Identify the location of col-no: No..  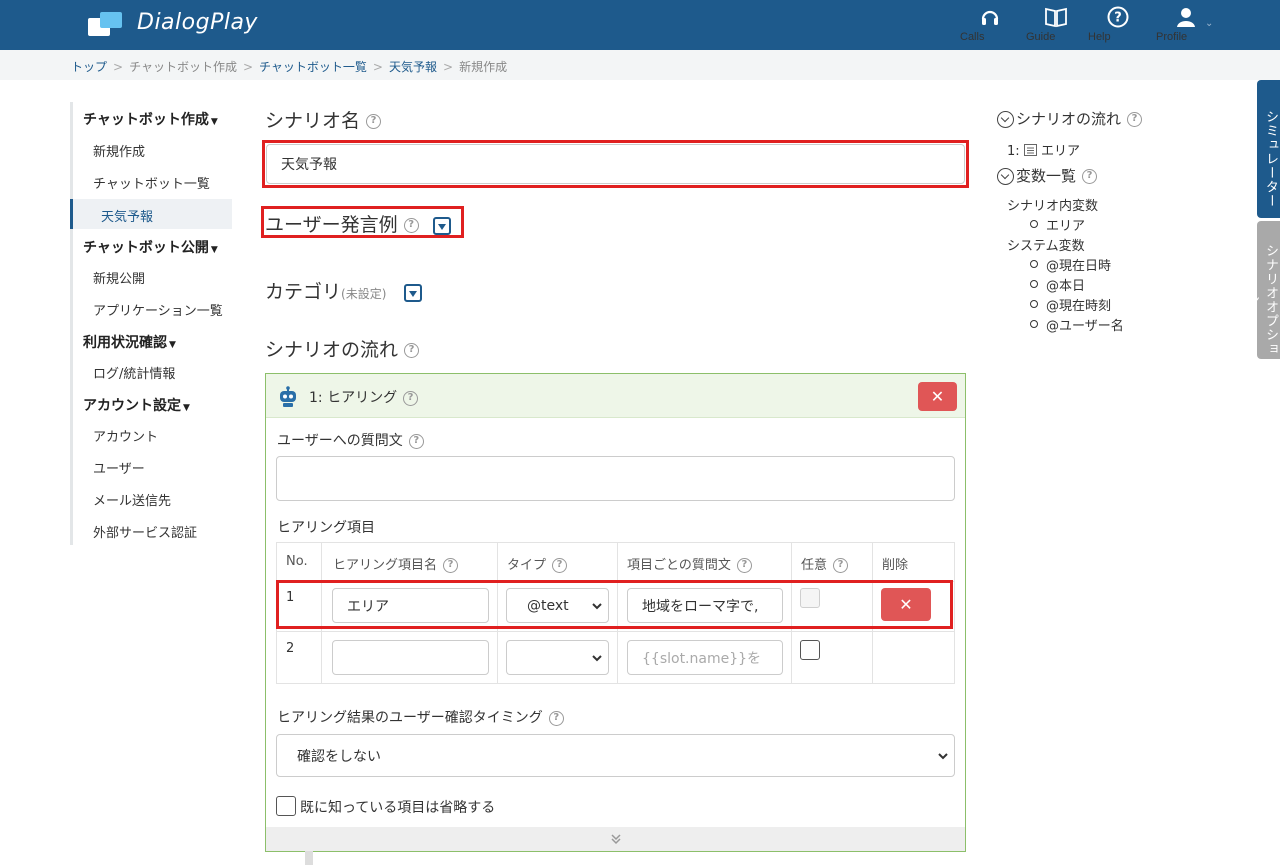
(297, 561).